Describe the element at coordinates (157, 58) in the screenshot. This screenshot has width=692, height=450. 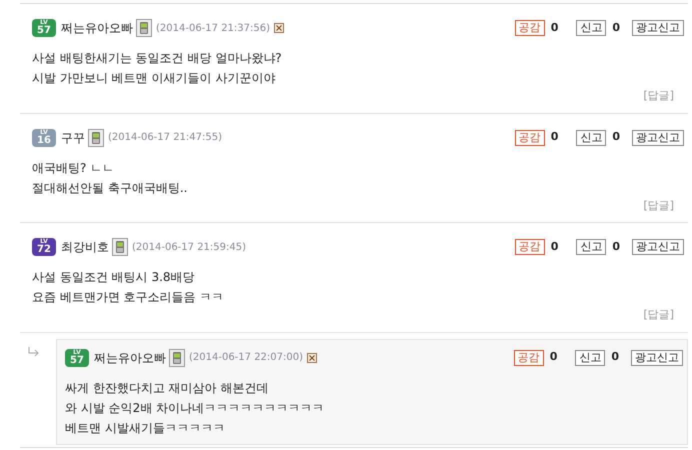
I see `comment-text: 사설 배팅한새기는 동일조건 배당 얼마나왔냐?` at that location.